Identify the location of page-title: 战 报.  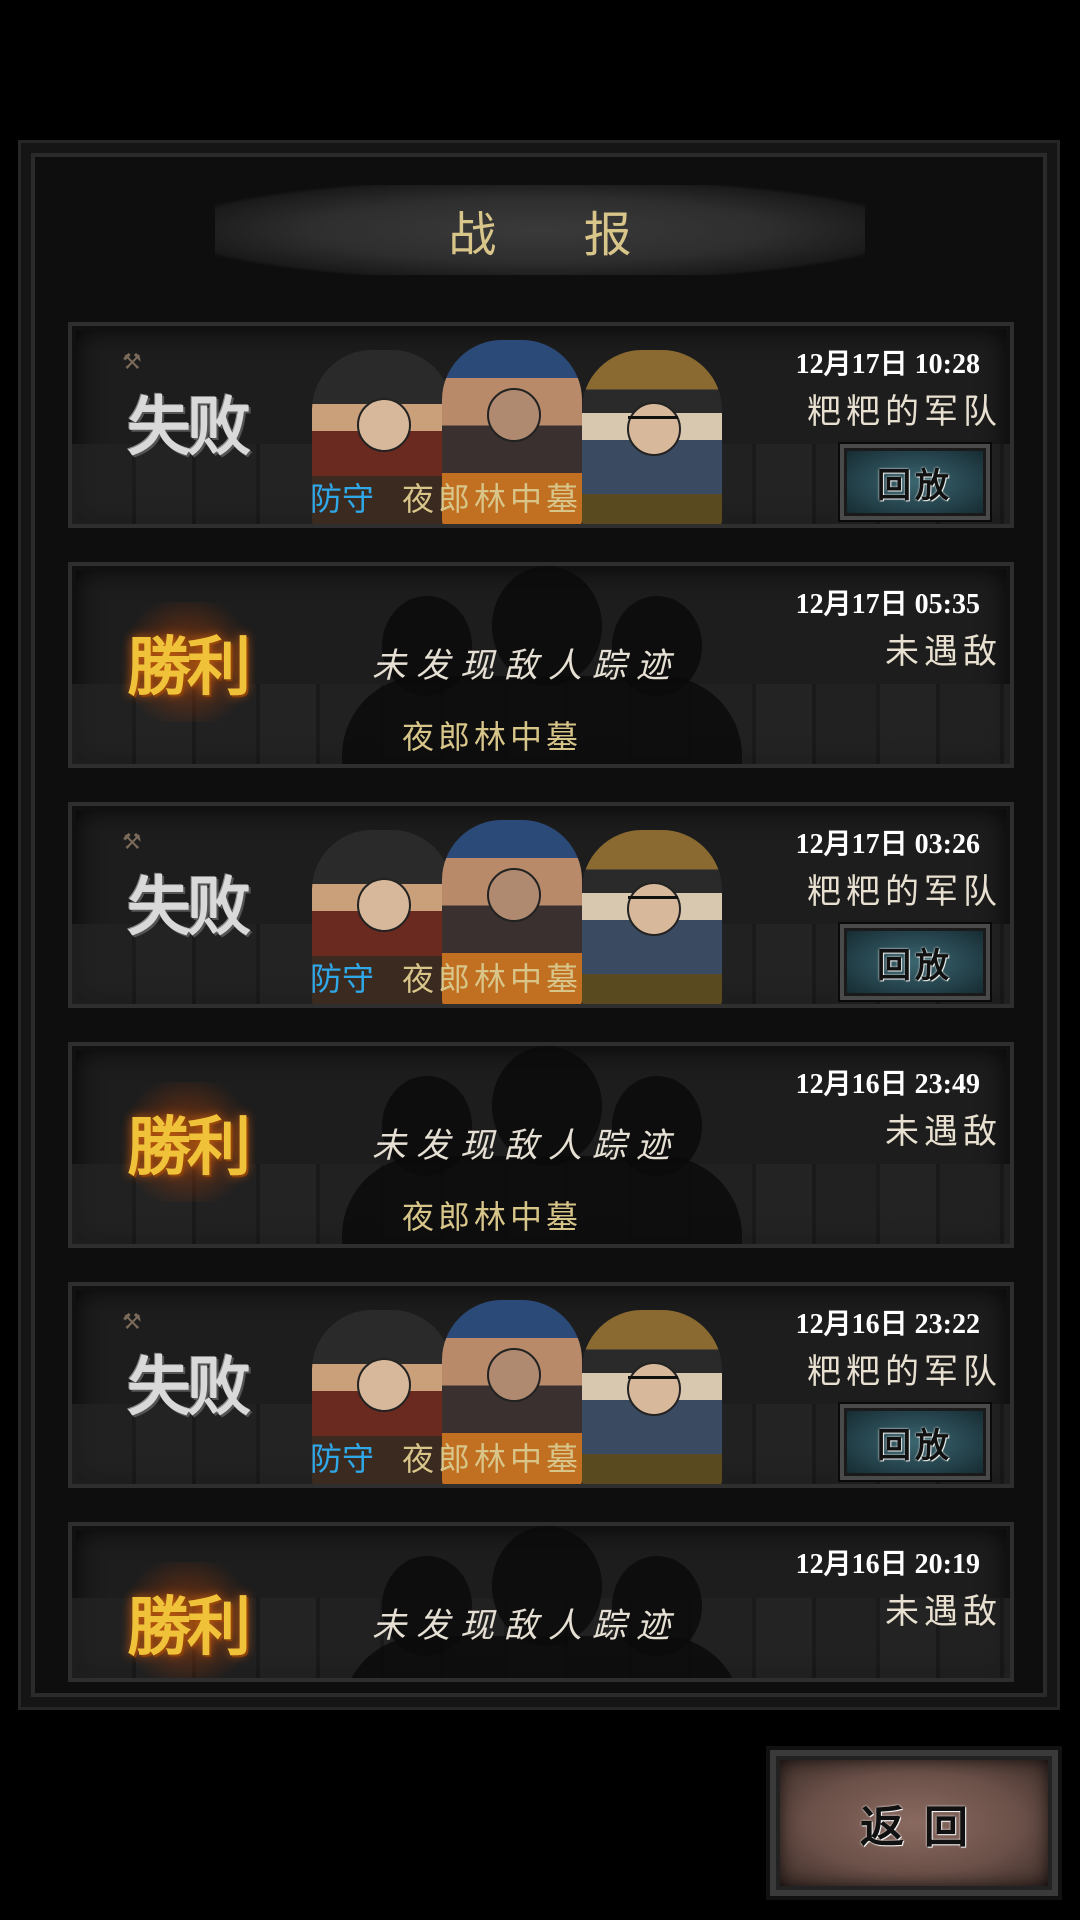
(558, 235).